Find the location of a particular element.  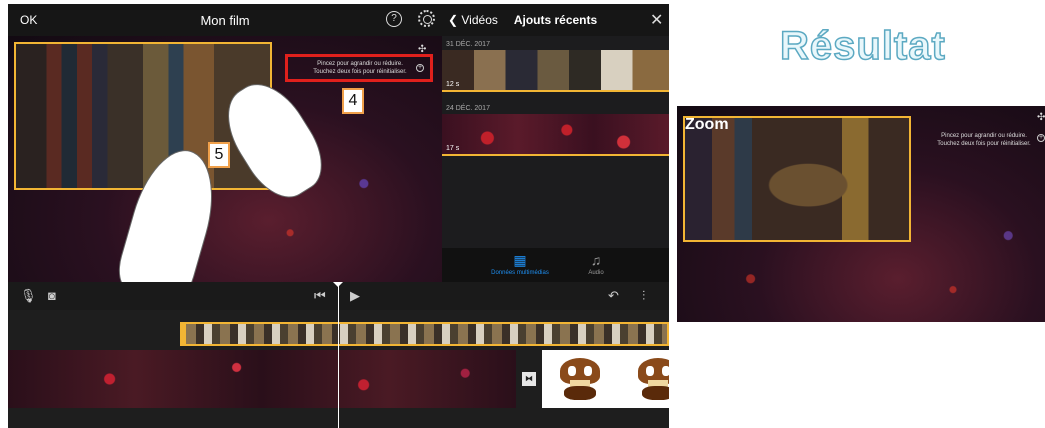

gear-icon is located at coordinates (426, 18).